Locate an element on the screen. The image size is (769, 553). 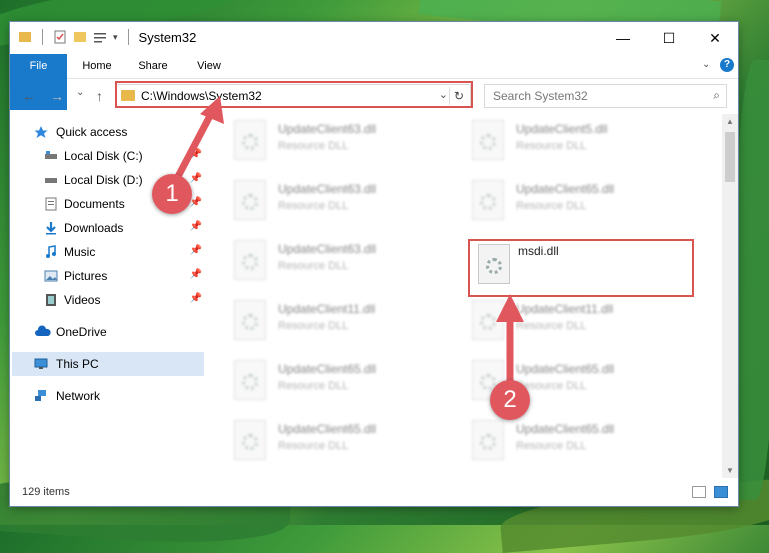
star-icon is located at coordinates (41, 132).